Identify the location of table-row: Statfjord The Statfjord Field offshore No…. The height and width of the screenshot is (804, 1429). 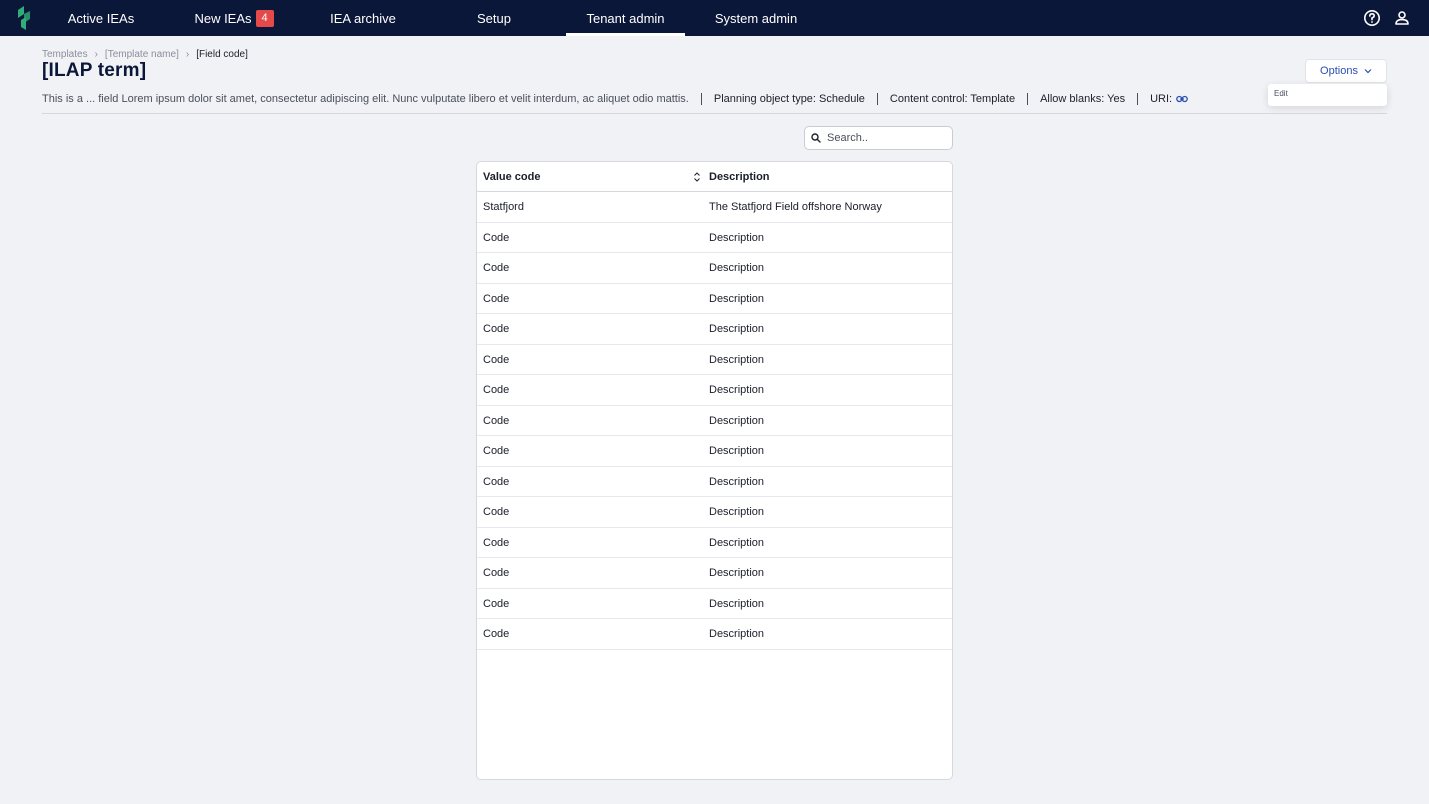
(714, 207).